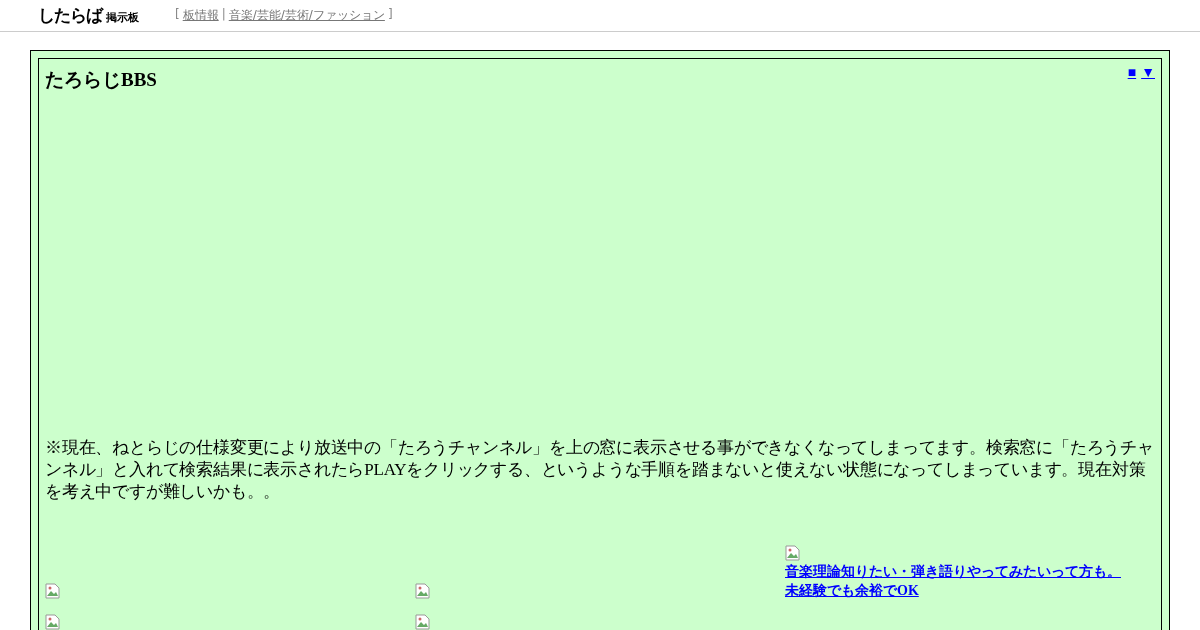  What do you see at coordinates (101, 80) in the screenshot?
I see `board-title: たろらじBBS` at bounding box center [101, 80].